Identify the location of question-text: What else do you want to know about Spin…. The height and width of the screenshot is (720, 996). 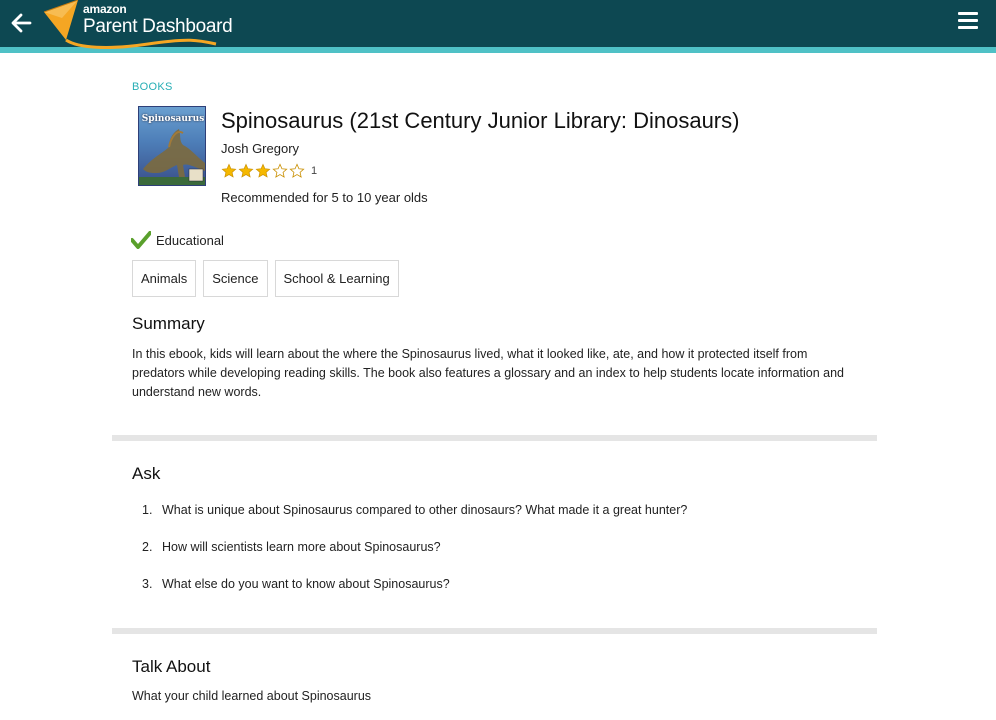
(306, 584).